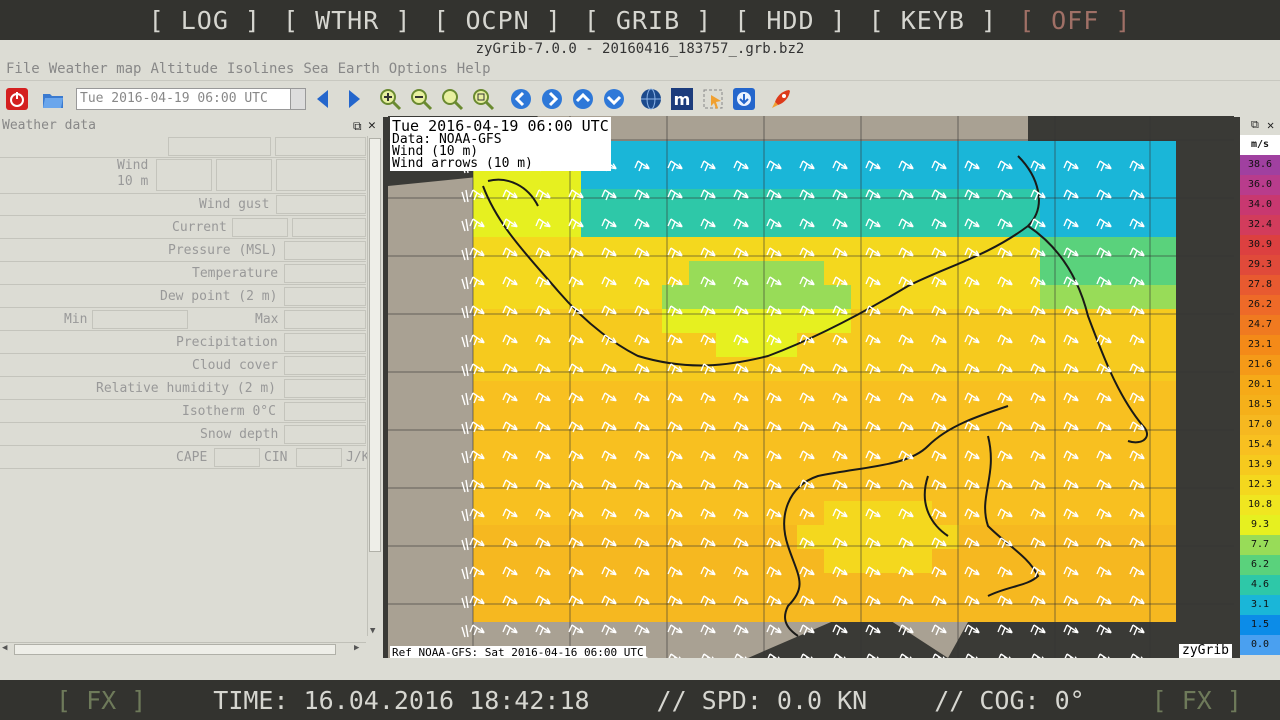 This screenshot has height=720, width=1280. What do you see at coordinates (1205, 651) in the screenshot?
I see `map-brand-label: zyGrib` at bounding box center [1205, 651].